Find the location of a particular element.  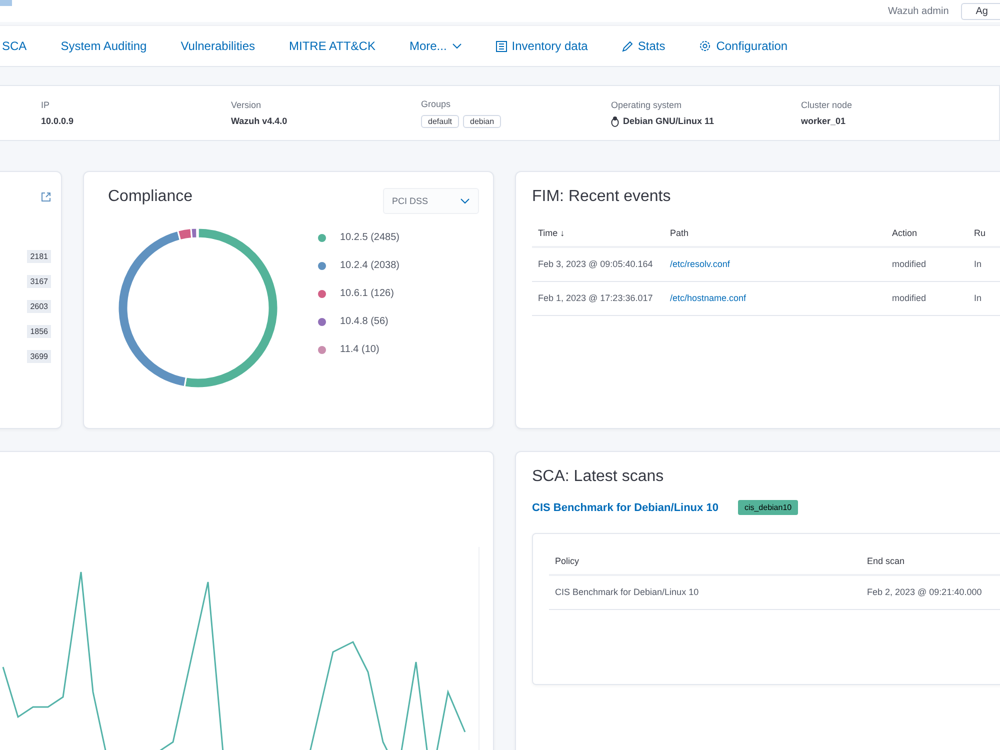

list-icon is located at coordinates (501, 46).